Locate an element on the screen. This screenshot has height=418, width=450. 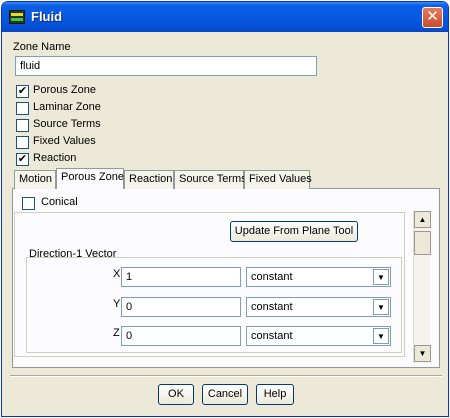
scroll-down-button: ▼ is located at coordinates (422, 353).